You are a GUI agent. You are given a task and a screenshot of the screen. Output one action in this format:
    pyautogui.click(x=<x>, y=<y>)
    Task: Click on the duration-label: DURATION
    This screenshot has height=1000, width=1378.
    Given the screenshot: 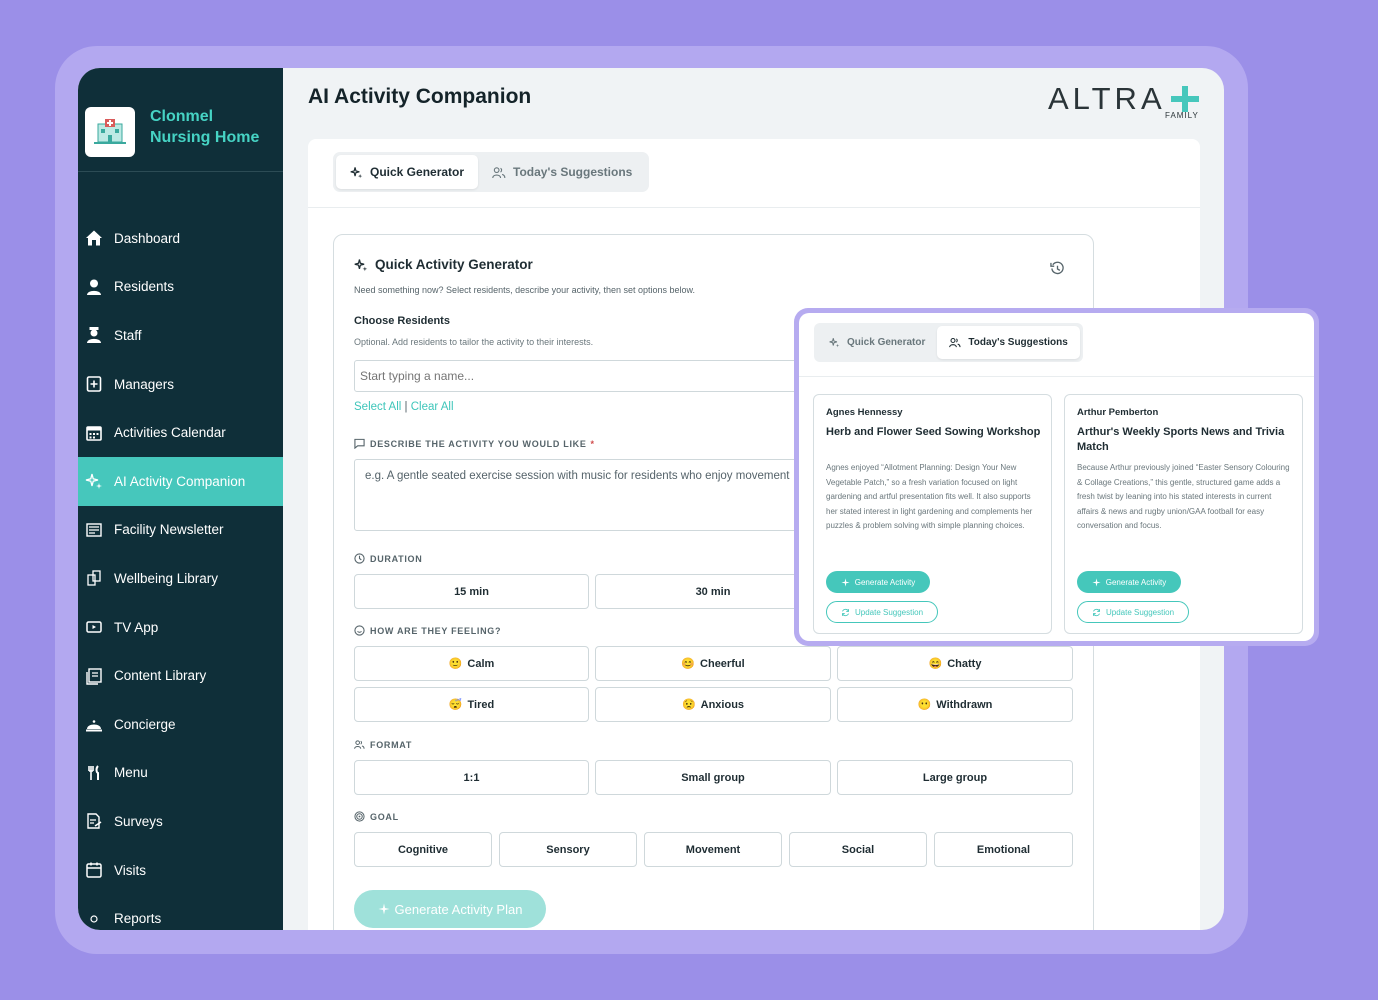 What is the action you would take?
    pyautogui.click(x=388, y=558)
    